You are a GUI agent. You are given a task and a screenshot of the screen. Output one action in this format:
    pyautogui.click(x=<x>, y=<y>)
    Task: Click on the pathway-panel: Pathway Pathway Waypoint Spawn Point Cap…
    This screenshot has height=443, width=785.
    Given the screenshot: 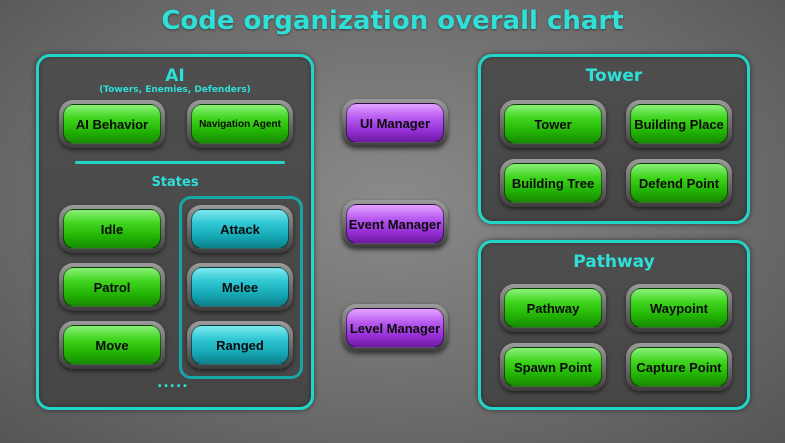 What is the action you would take?
    pyautogui.click(x=614, y=325)
    